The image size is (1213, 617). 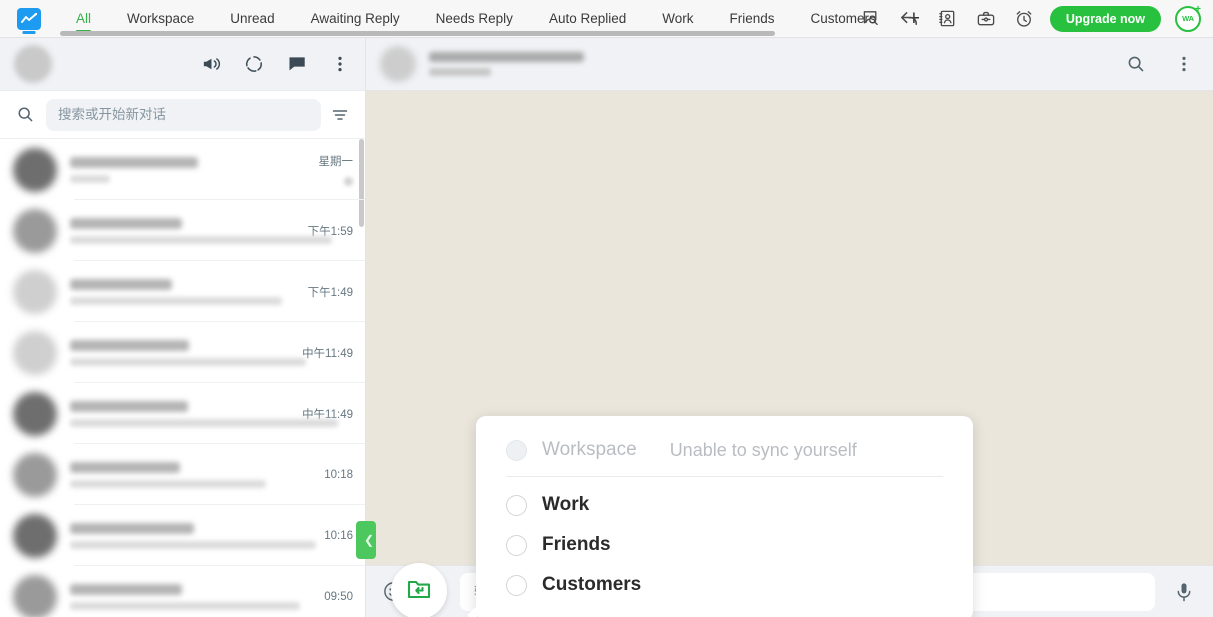 What do you see at coordinates (297, 64) in the screenshot?
I see `new-chat-icon` at bounding box center [297, 64].